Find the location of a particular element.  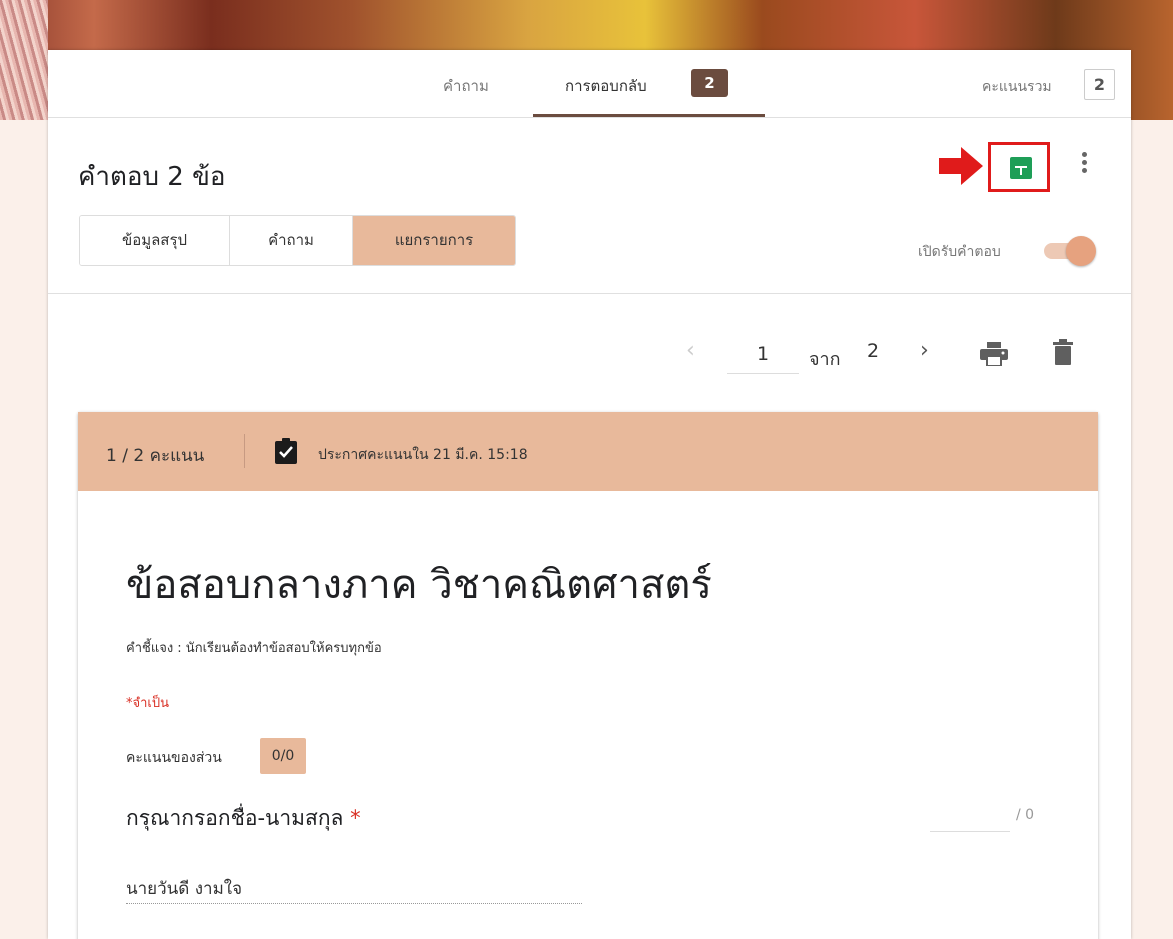

print-icon is located at coordinates (994, 354).